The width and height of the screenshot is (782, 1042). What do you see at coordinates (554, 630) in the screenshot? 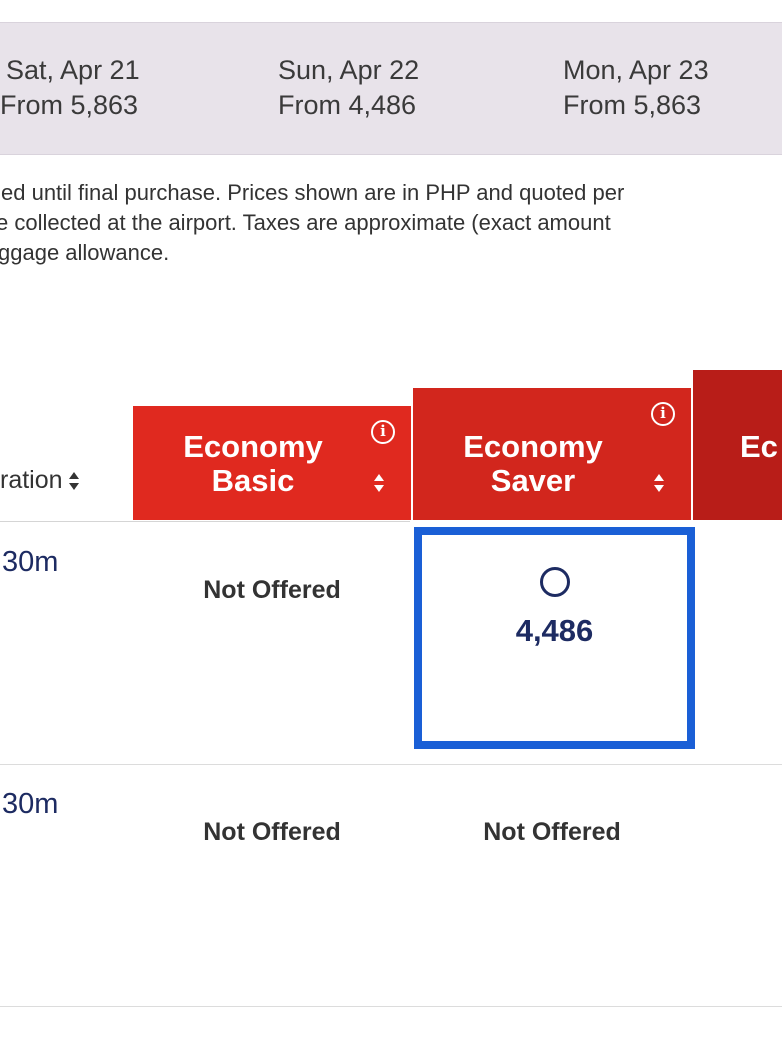
I see `row-1-economy-saver-price: 4,486` at bounding box center [554, 630].